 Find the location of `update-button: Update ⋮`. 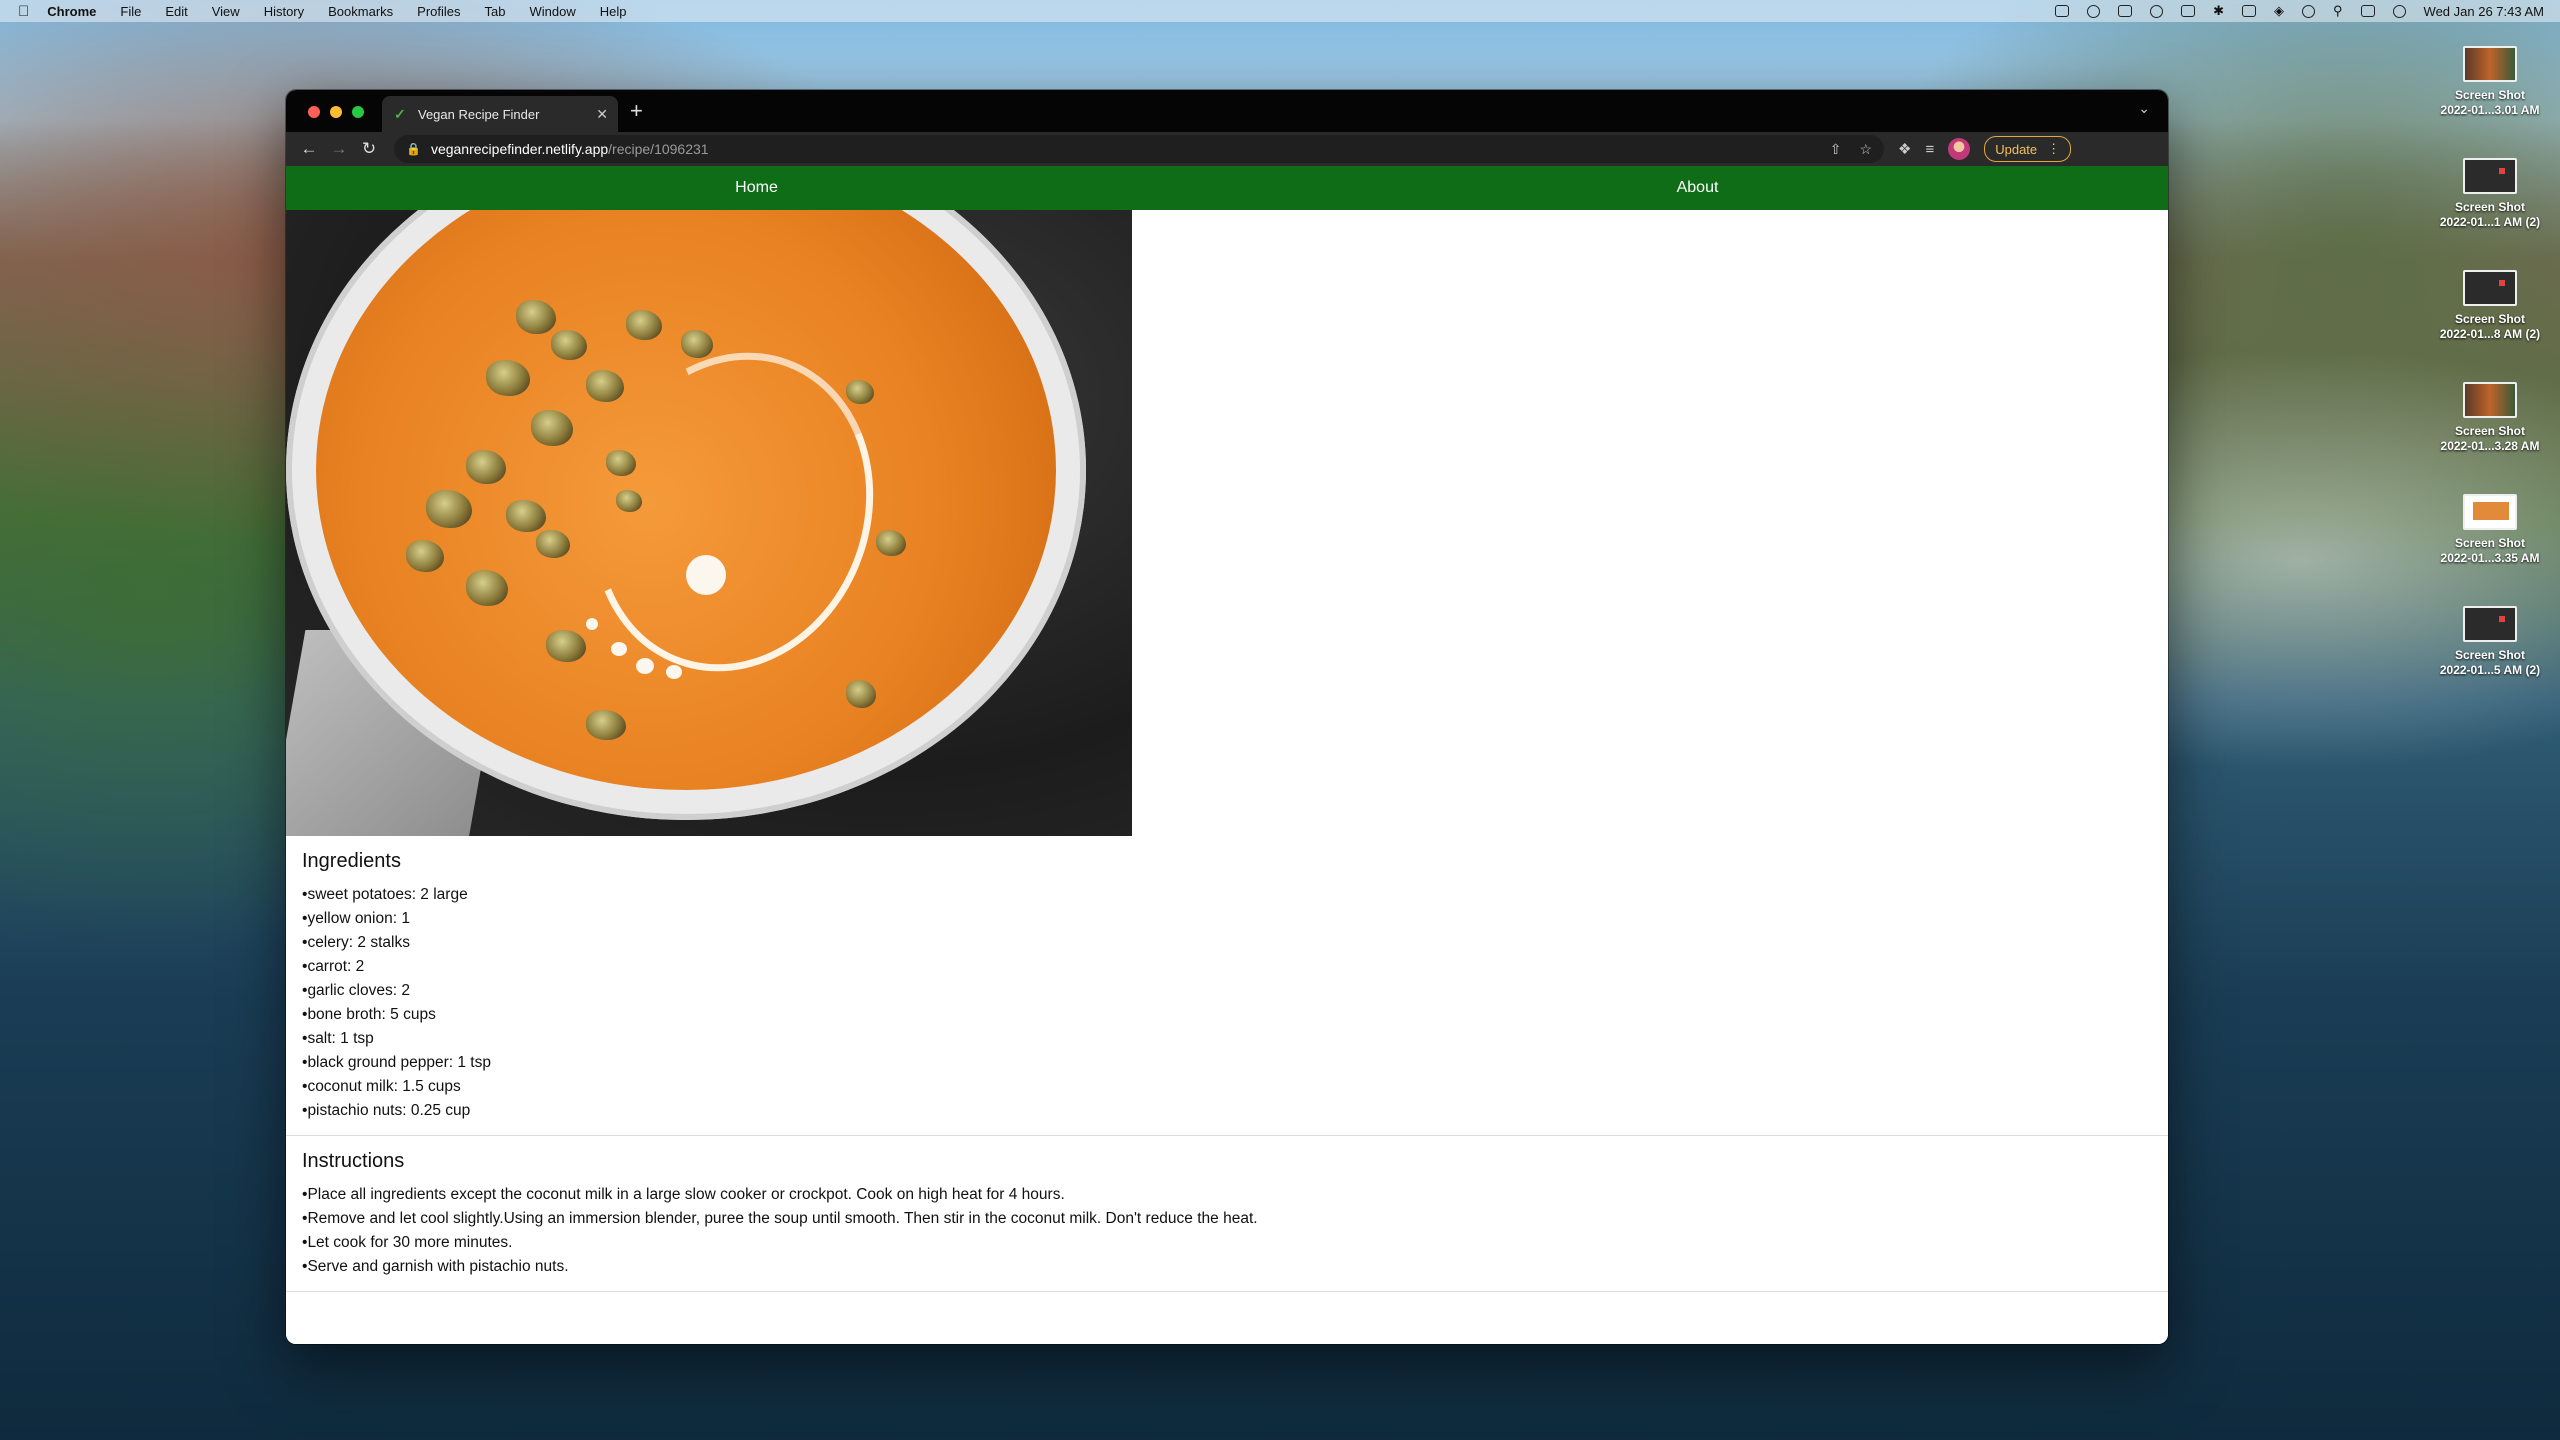

update-button: Update ⋮ is located at coordinates (2028, 149).